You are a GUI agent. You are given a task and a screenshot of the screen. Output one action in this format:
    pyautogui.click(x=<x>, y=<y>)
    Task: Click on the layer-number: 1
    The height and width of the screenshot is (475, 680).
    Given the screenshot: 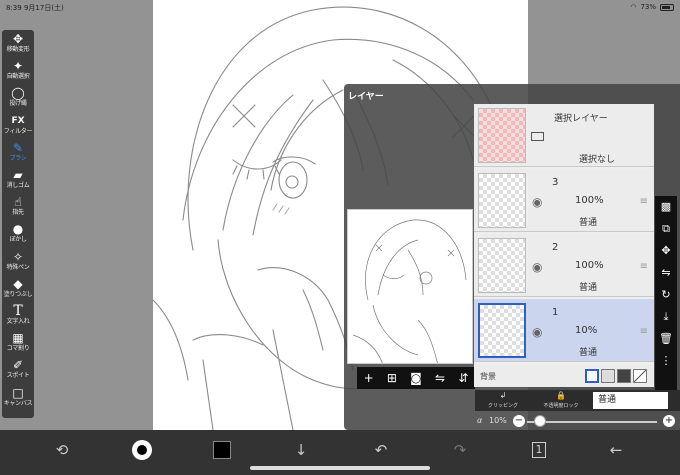 What is the action you would take?
    pyautogui.click(x=555, y=312)
    